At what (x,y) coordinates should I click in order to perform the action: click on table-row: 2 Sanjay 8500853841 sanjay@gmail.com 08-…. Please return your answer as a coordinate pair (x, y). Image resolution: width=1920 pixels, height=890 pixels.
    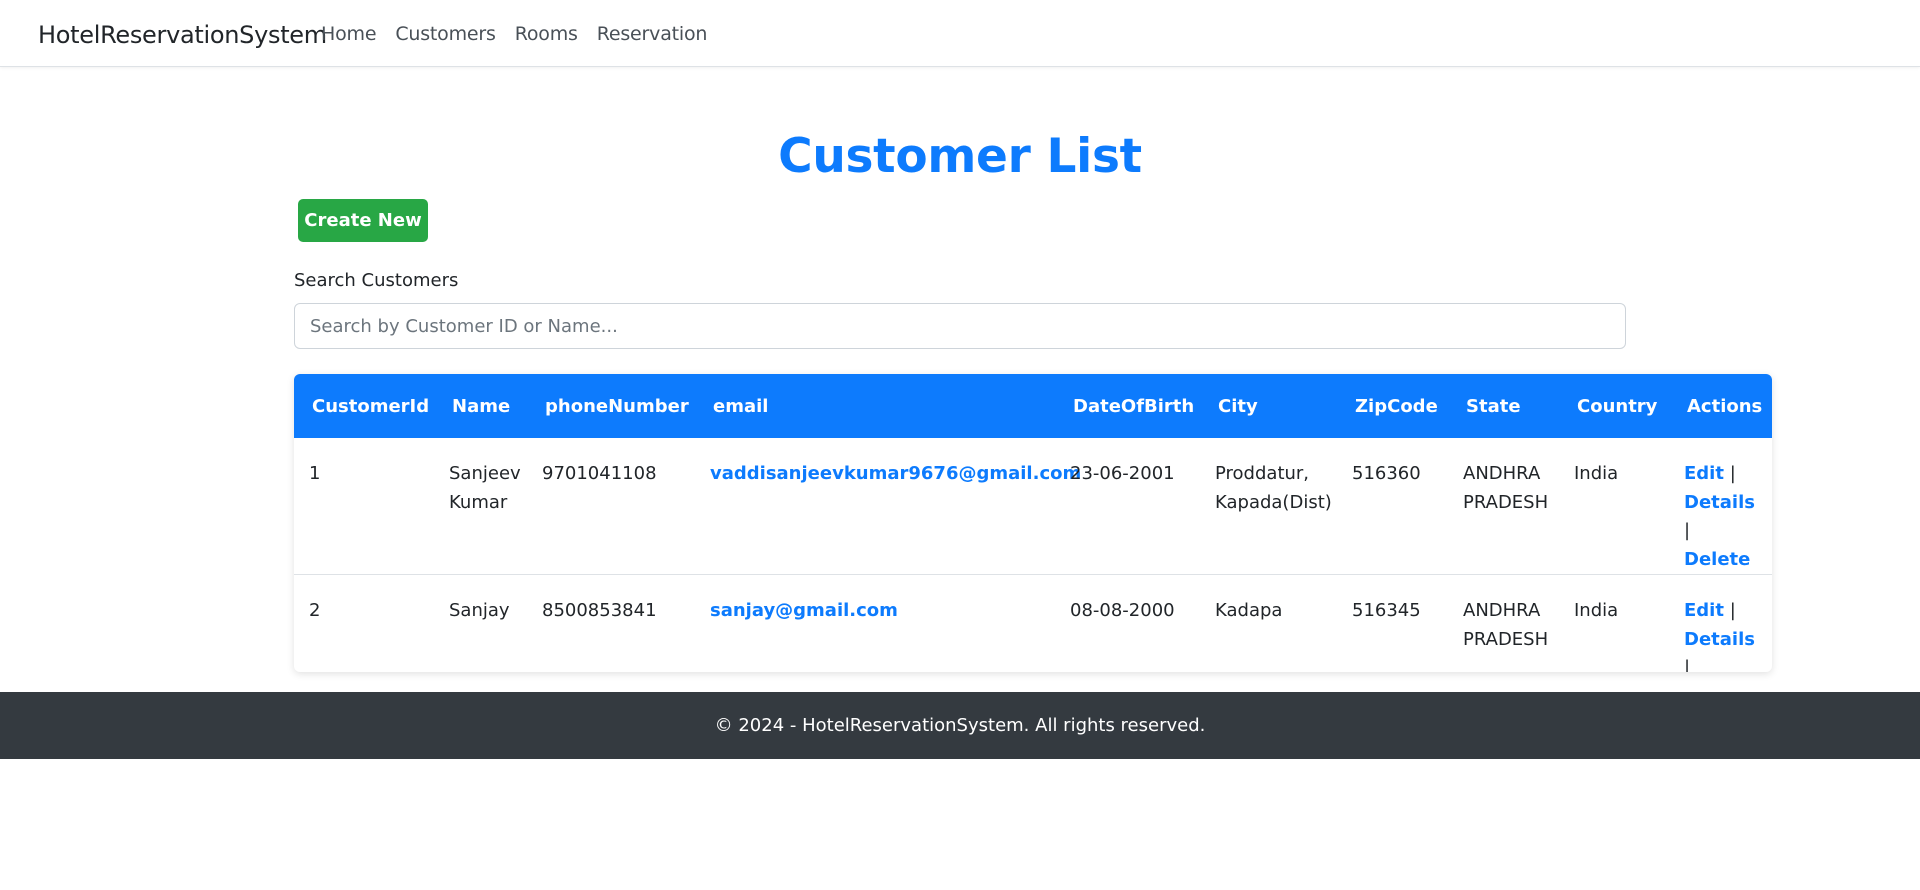
    Looking at the image, I should click on (1033, 623).